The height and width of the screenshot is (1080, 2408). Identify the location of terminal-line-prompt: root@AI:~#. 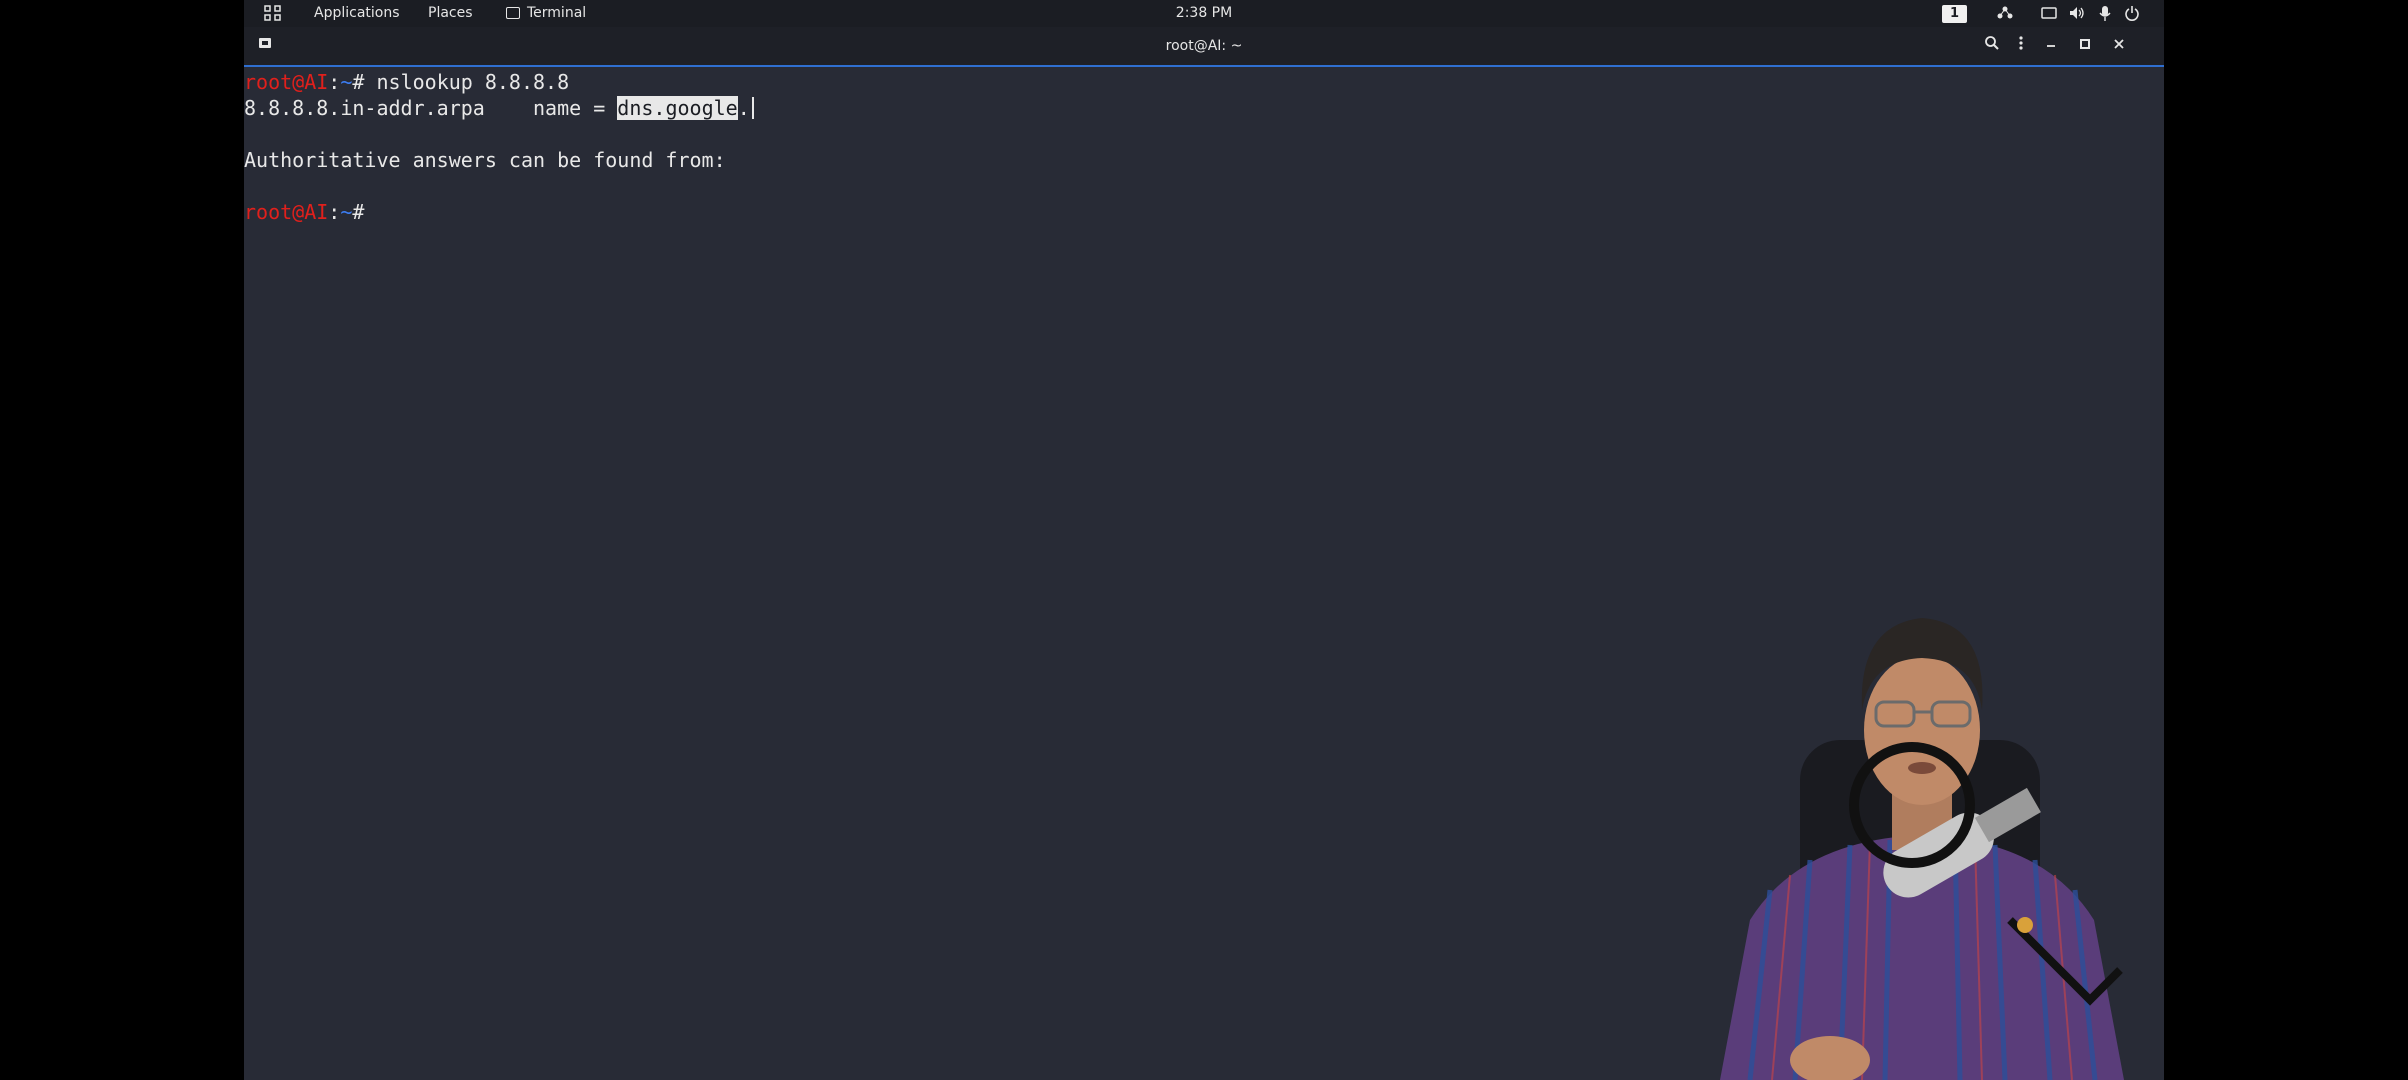
(310, 212).